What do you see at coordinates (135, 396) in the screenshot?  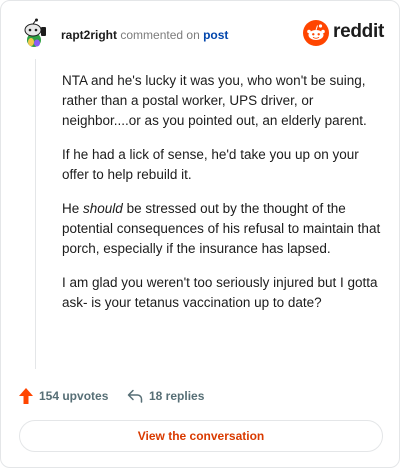 I see `reply-arrow-icon` at bounding box center [135, 396].